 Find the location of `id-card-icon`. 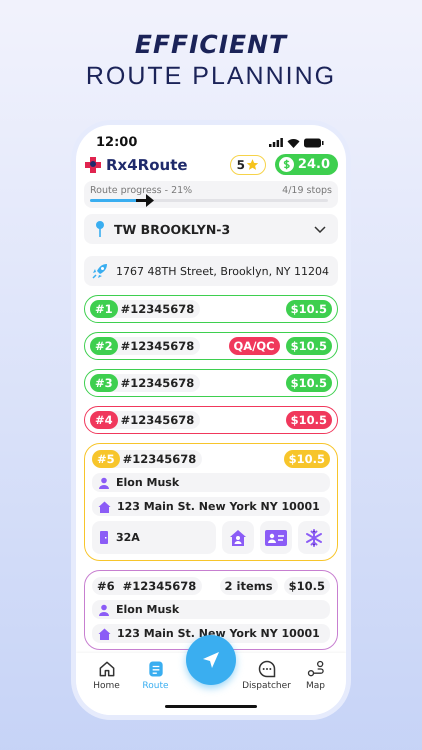

id-card-icon is located at coordinates (276, 538).